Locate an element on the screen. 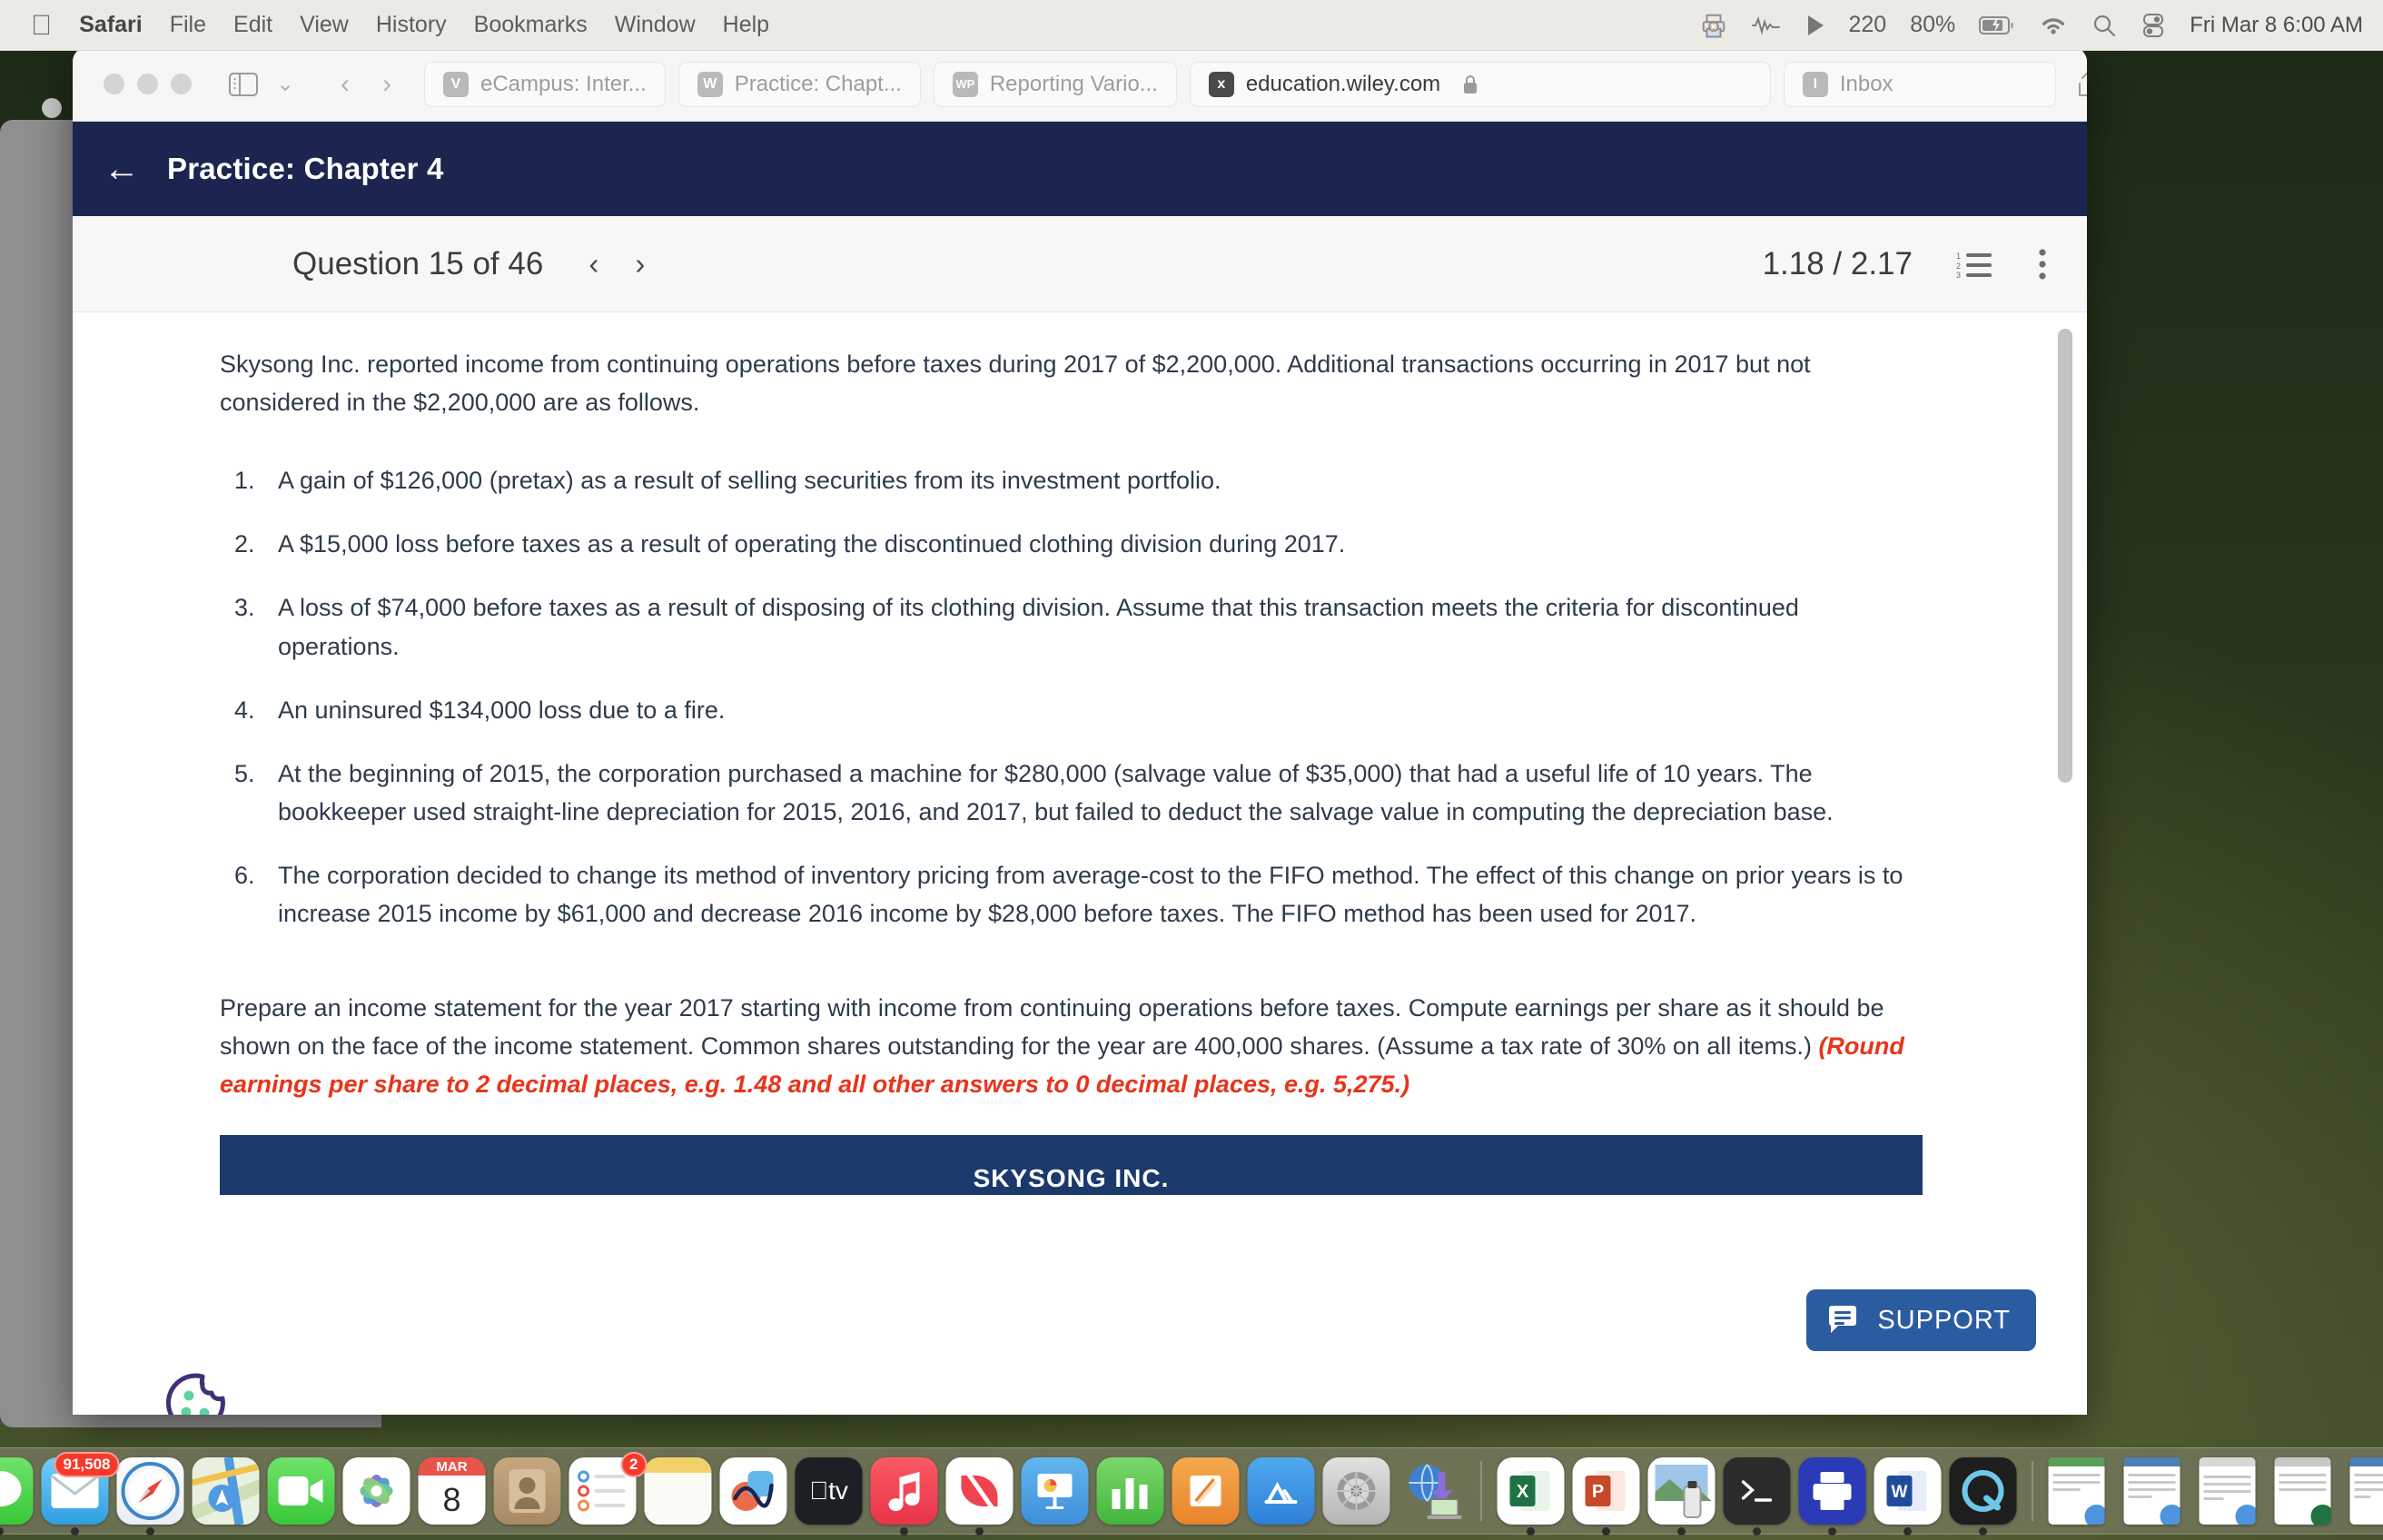  menu-item-help: Help is located at coordinates (746, 25).